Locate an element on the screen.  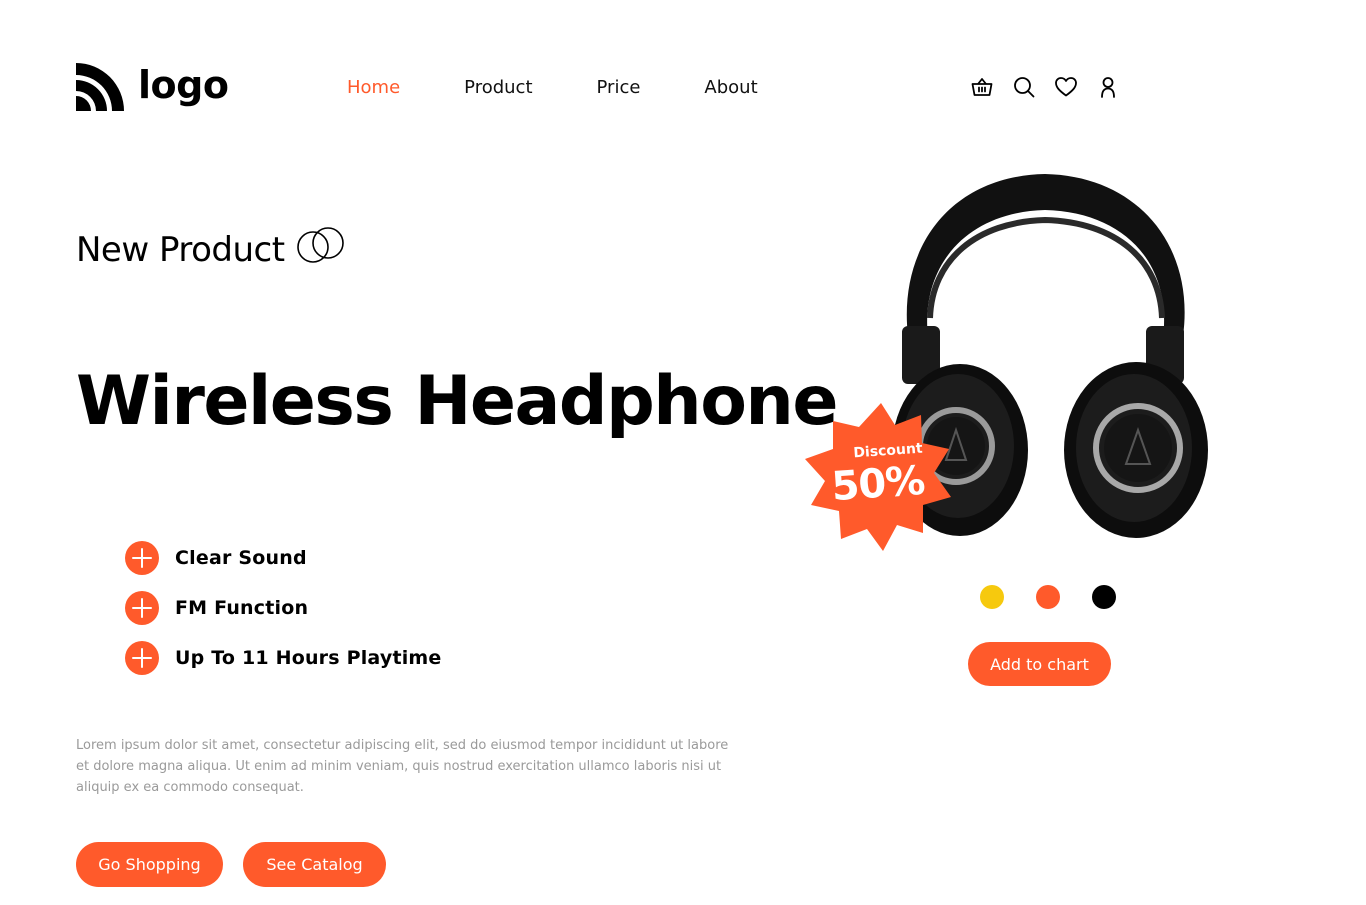
heart-icon is located at coordinates (1066, 87).